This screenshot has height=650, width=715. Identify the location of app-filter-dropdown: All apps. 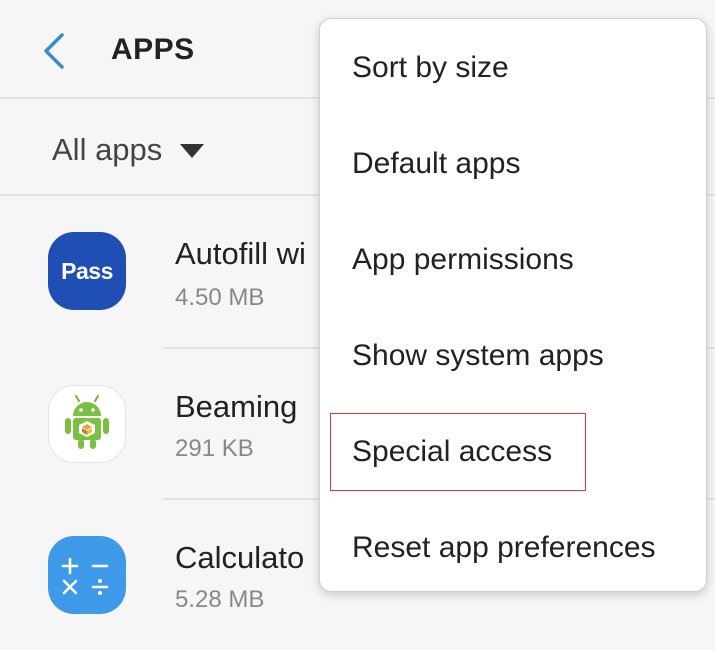
(128, 150).